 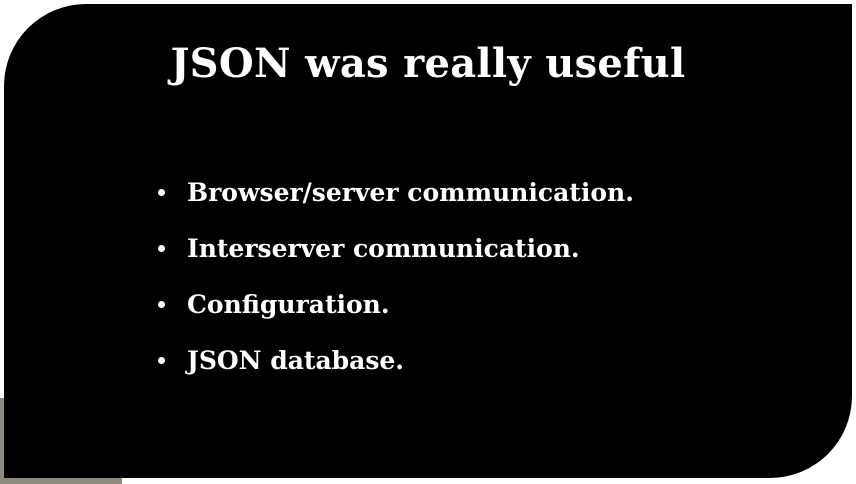 I want to click on bullet-text: Interserver communication., so click(x=383, y=248).